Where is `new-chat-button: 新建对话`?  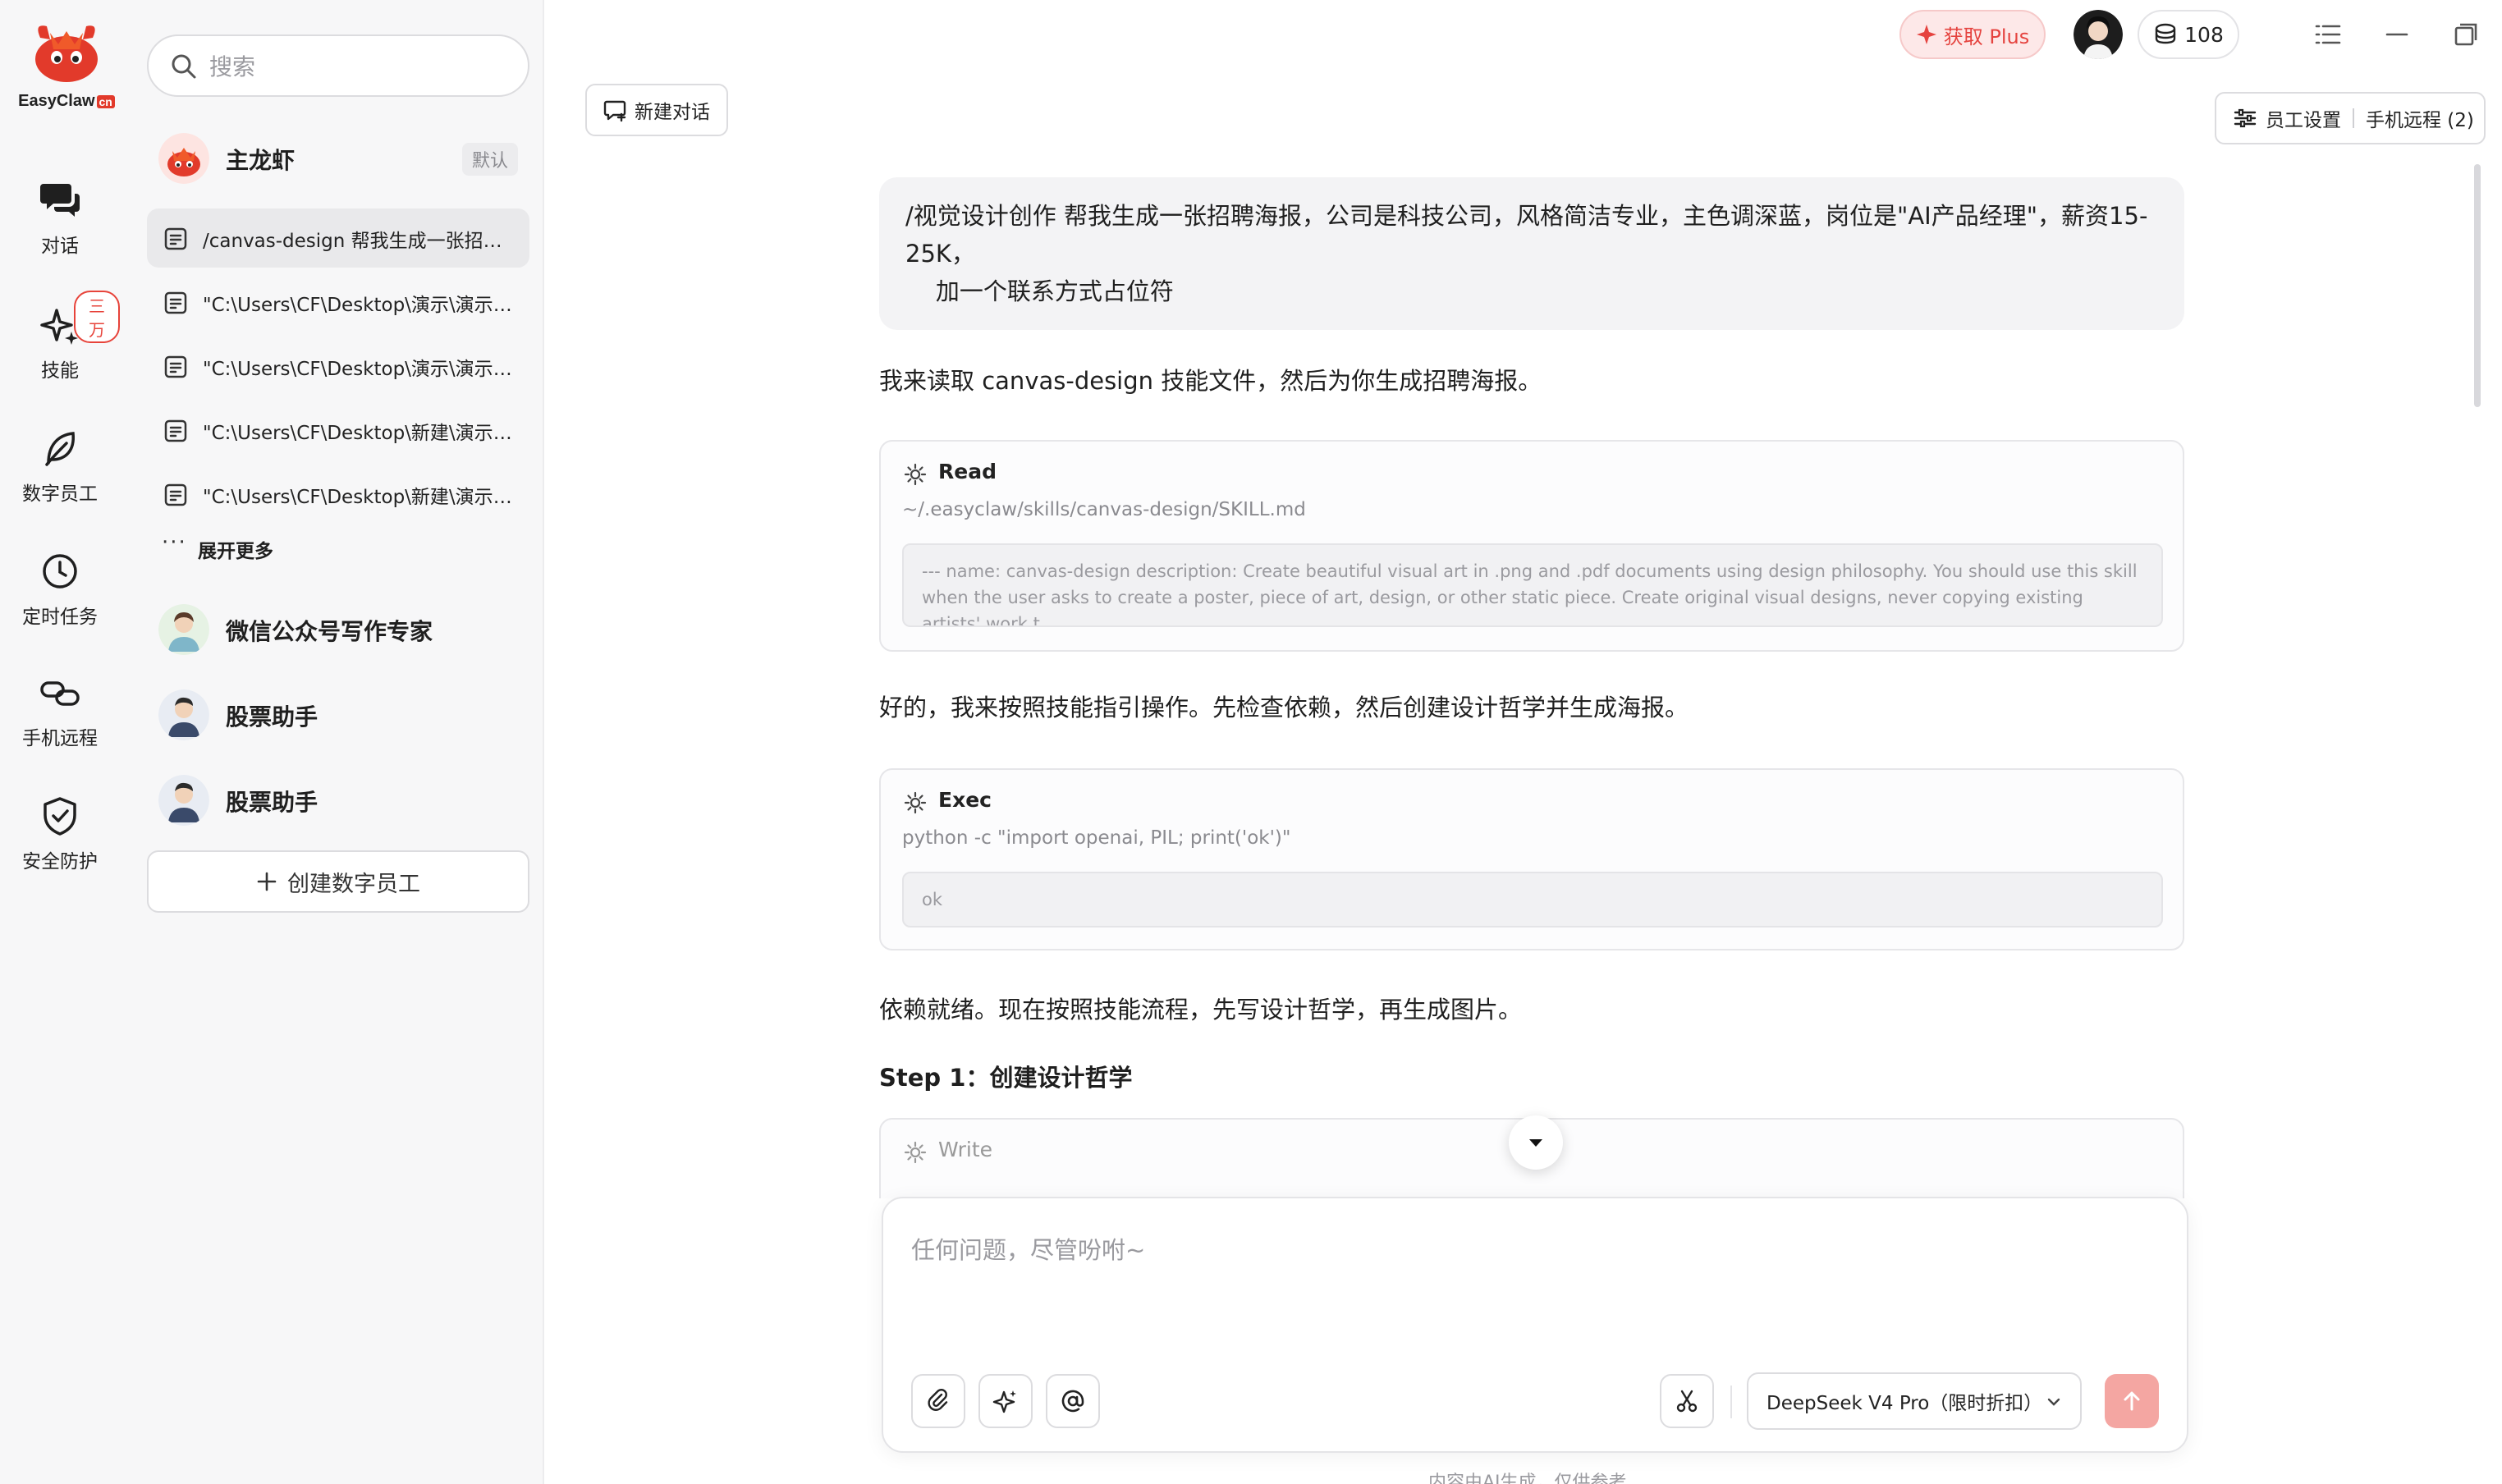 new-chat-button: 新建对话 is located at coordinates (656, 110).